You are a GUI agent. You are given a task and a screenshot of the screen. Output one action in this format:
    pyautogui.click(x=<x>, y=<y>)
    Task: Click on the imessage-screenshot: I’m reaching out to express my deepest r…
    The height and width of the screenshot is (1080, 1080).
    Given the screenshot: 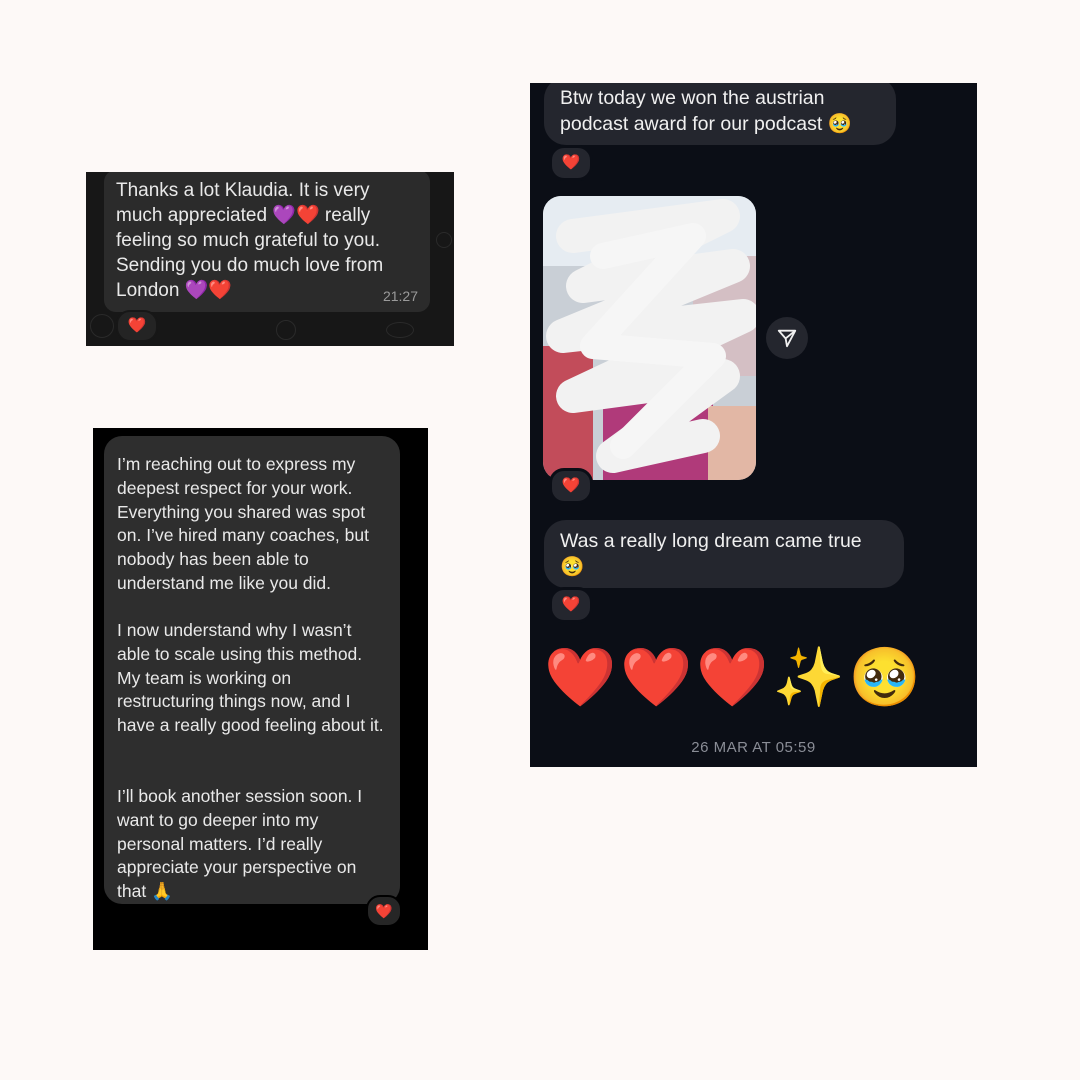 What is the action you would take?
    pyautogui.click(x=260, y=689)
    